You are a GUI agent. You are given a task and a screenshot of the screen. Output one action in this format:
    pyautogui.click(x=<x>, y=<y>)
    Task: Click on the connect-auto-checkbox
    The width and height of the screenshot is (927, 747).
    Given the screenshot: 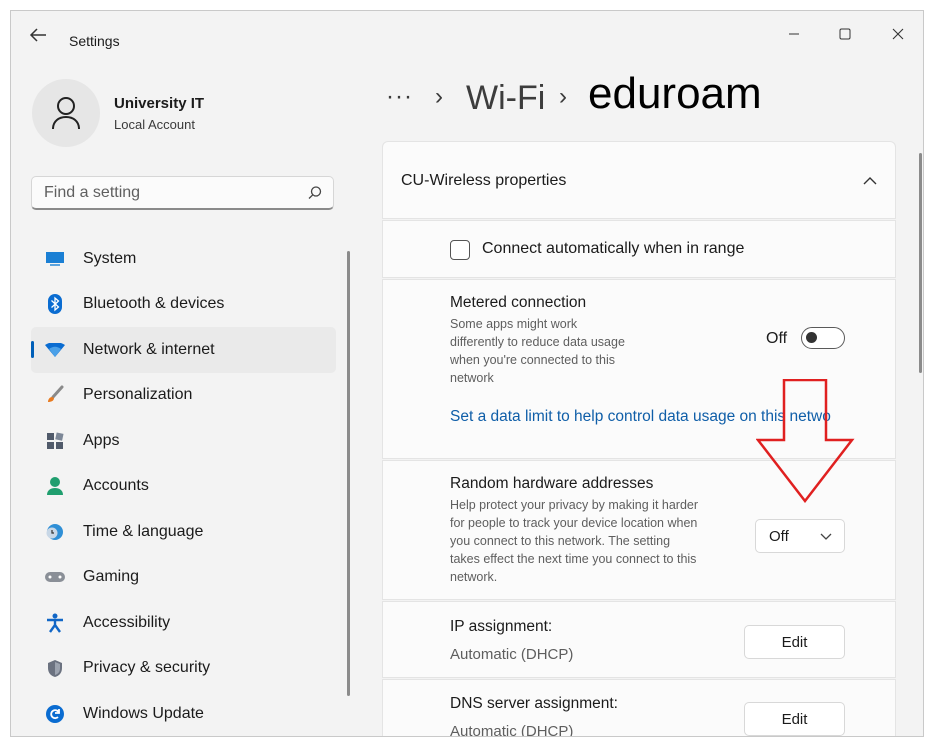 What is the action you would take?
    pyautogui.click(x=460, y=250)
    